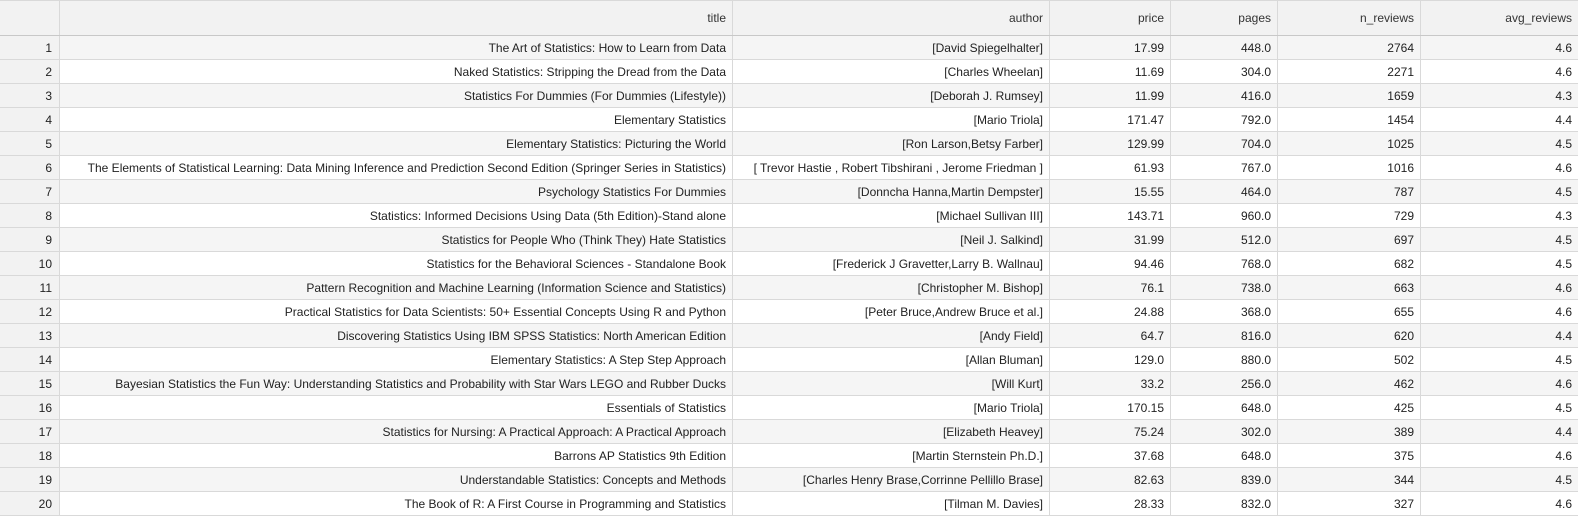  I want to click on cell-n-reviews: 425, so click(1349, 407).